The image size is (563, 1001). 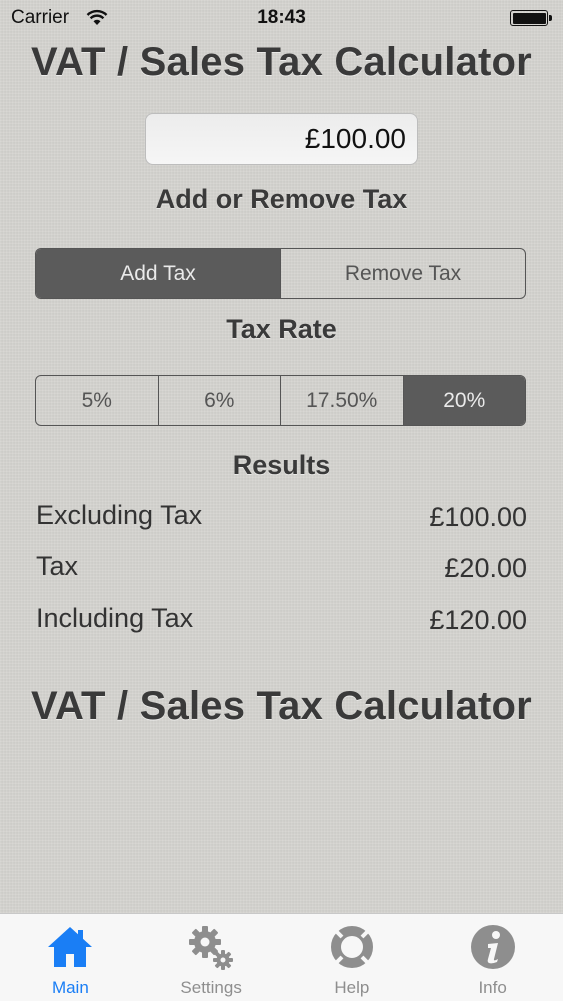 I want to click on amount-input, so click(x=281, y=139).